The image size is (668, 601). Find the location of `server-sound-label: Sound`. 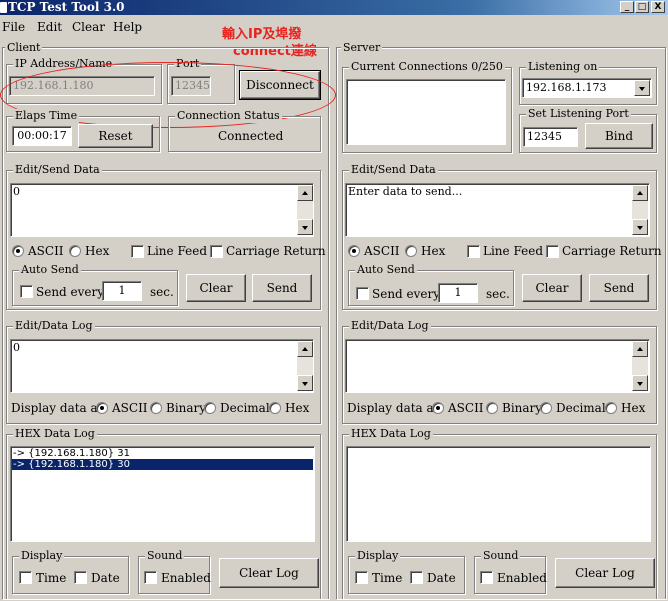

server-sound-label: Sound is located at coordinates (501, 556).